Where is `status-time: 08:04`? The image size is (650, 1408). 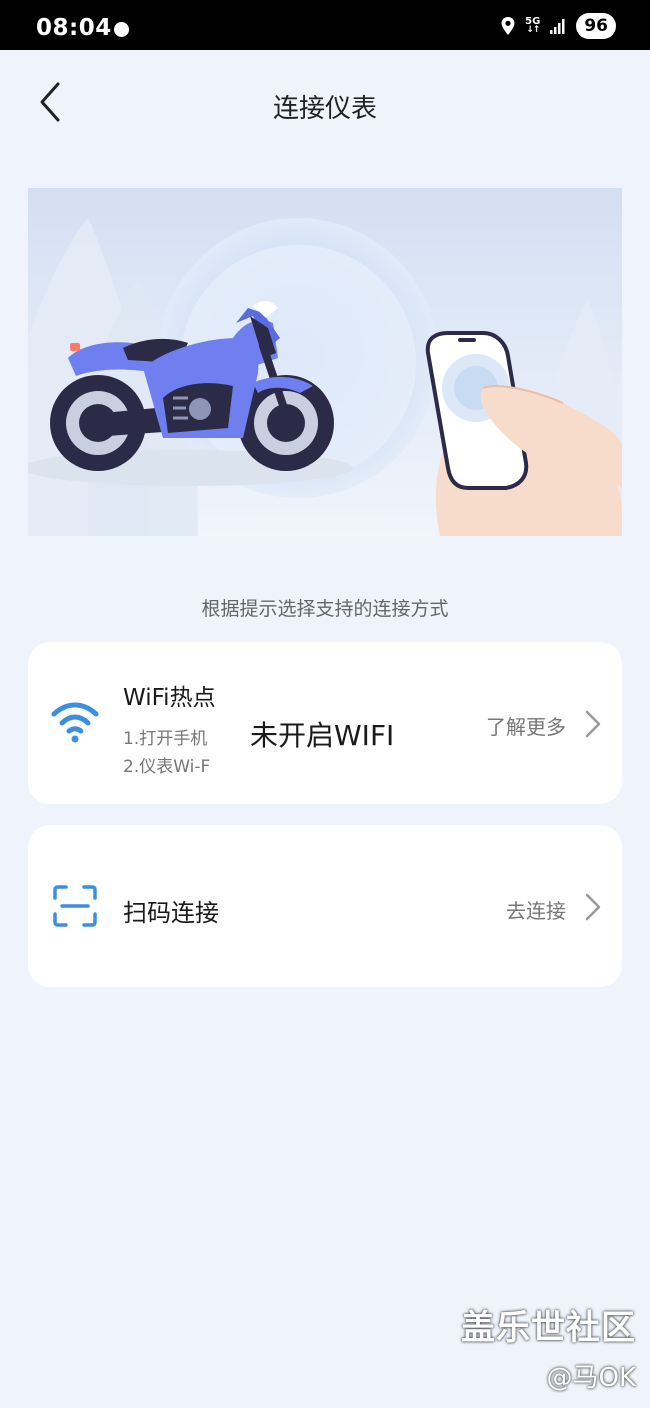 status-time: 08:04 is located at coordinates (74, 28).